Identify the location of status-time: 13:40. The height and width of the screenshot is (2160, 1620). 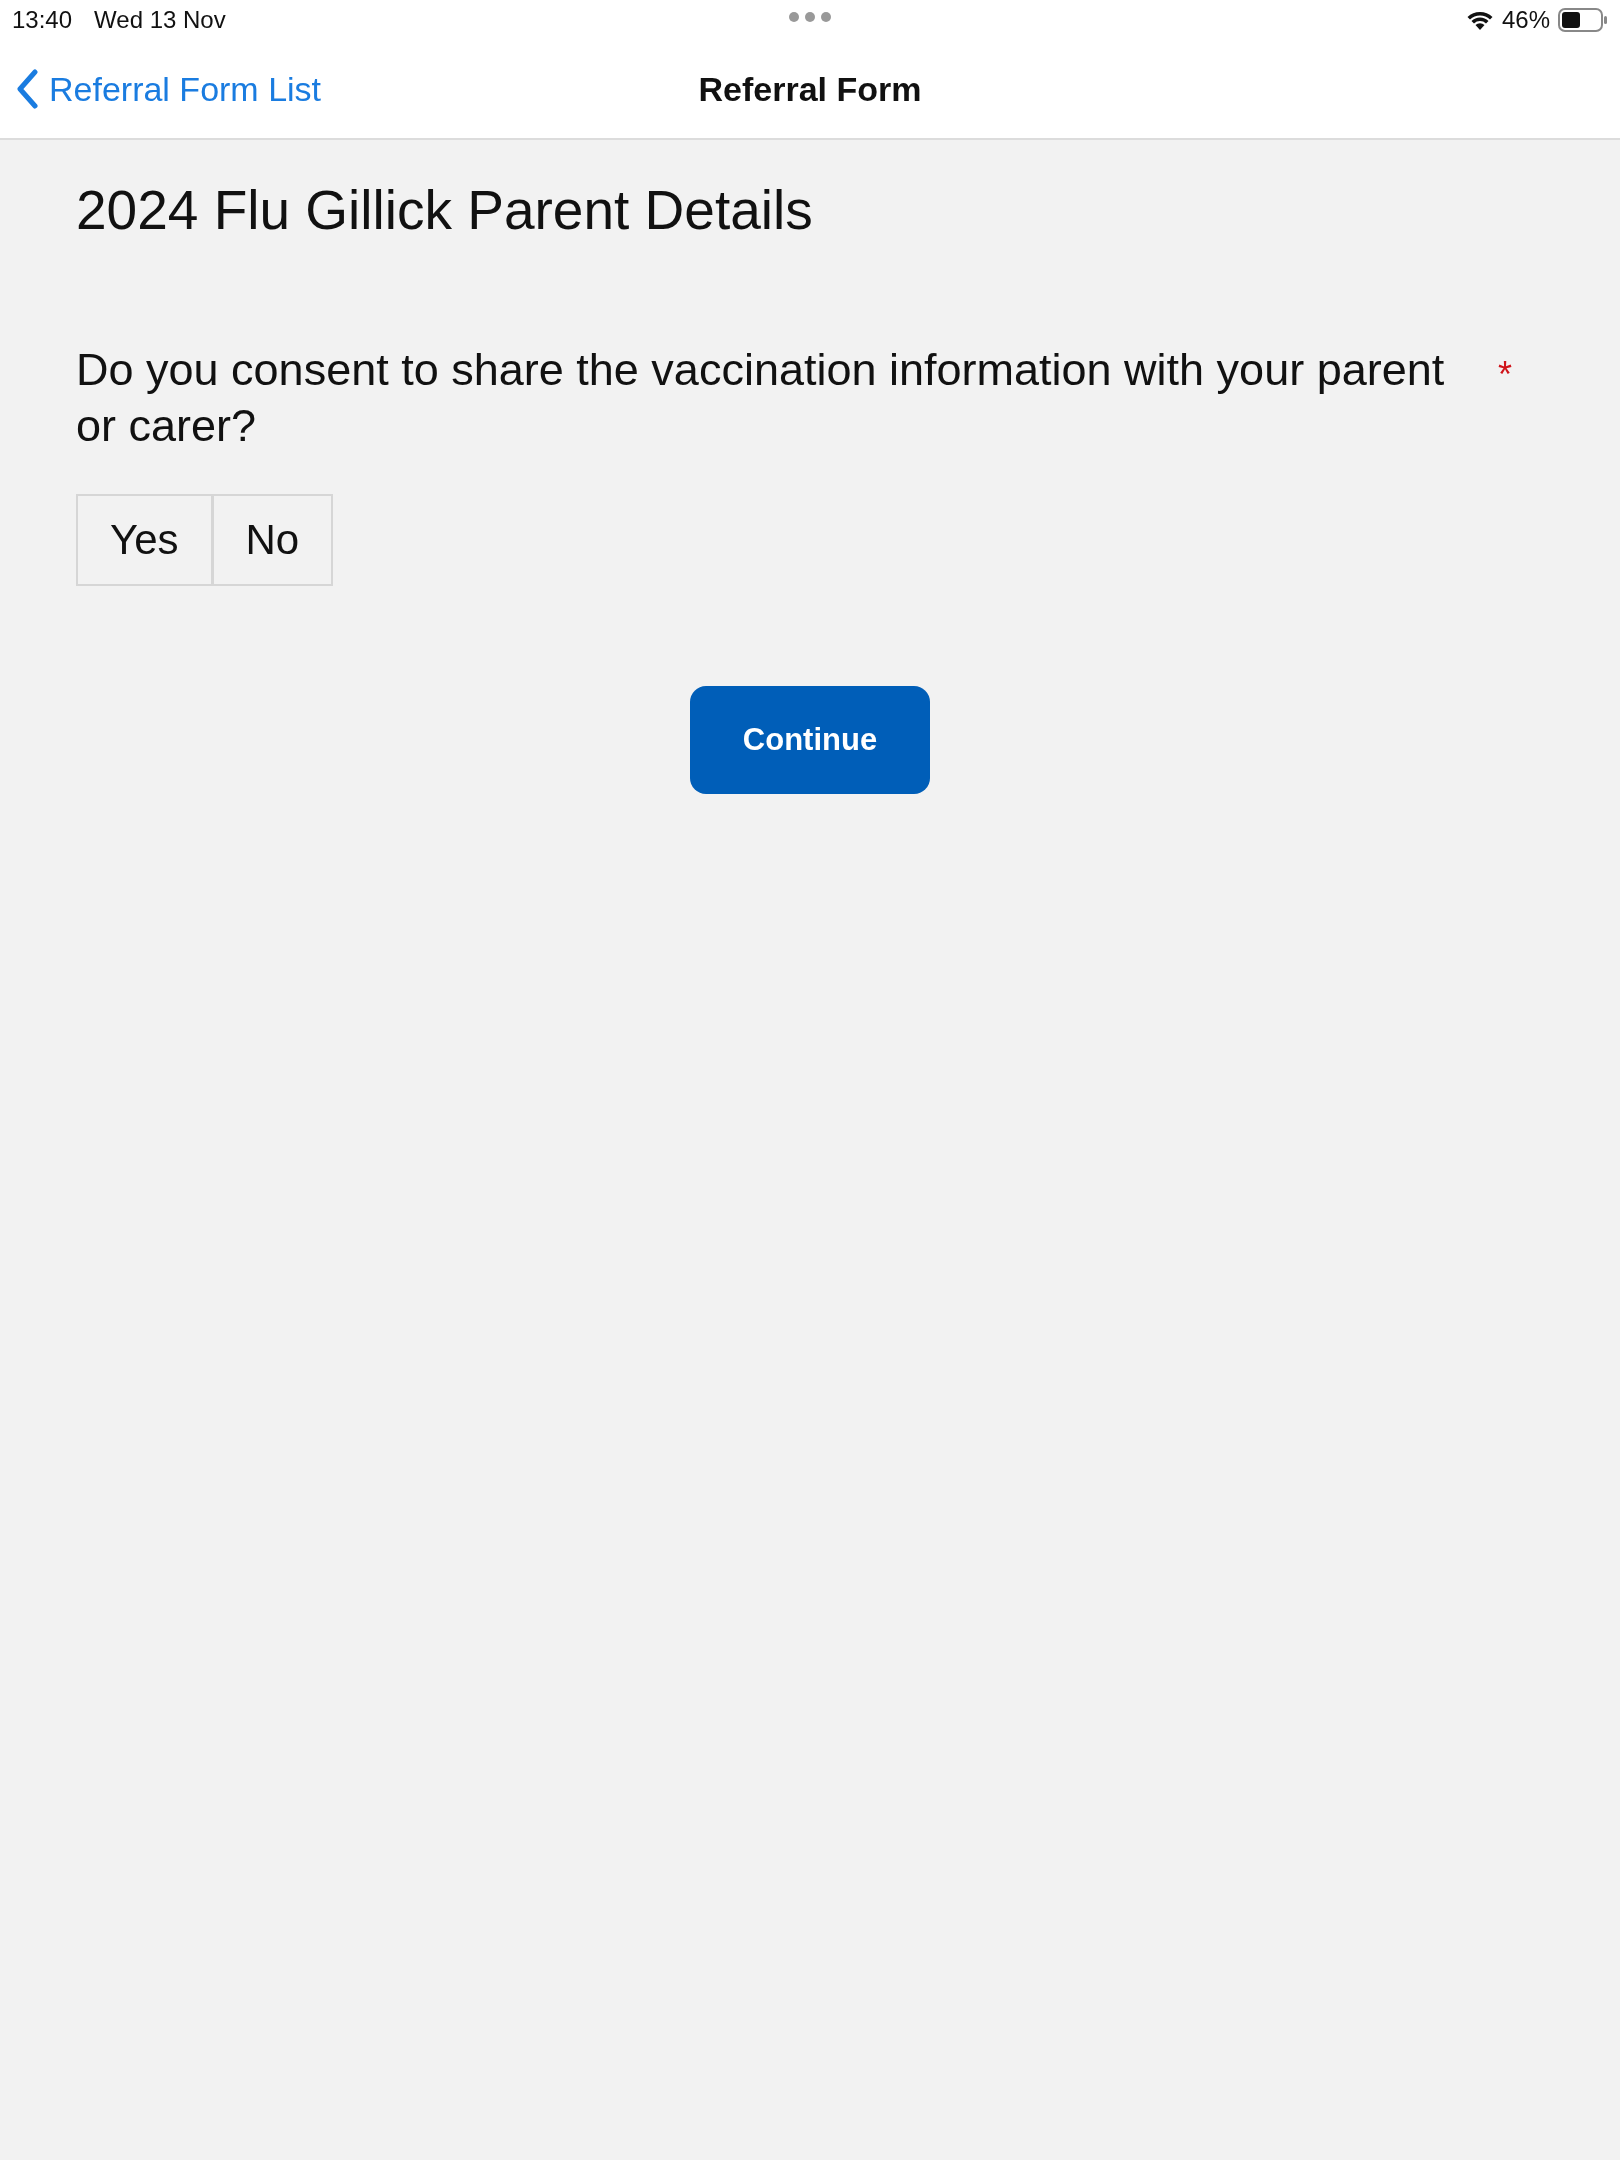
(42, 20).